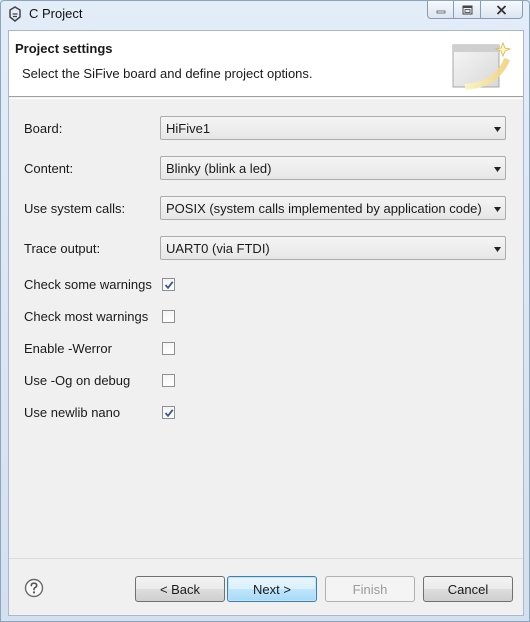 The image size is (530, 622). What do you see at coordinates (188, 128) in the screenshot?
I see `board-select-value: HiFive1` at bounding box center [188, 128].